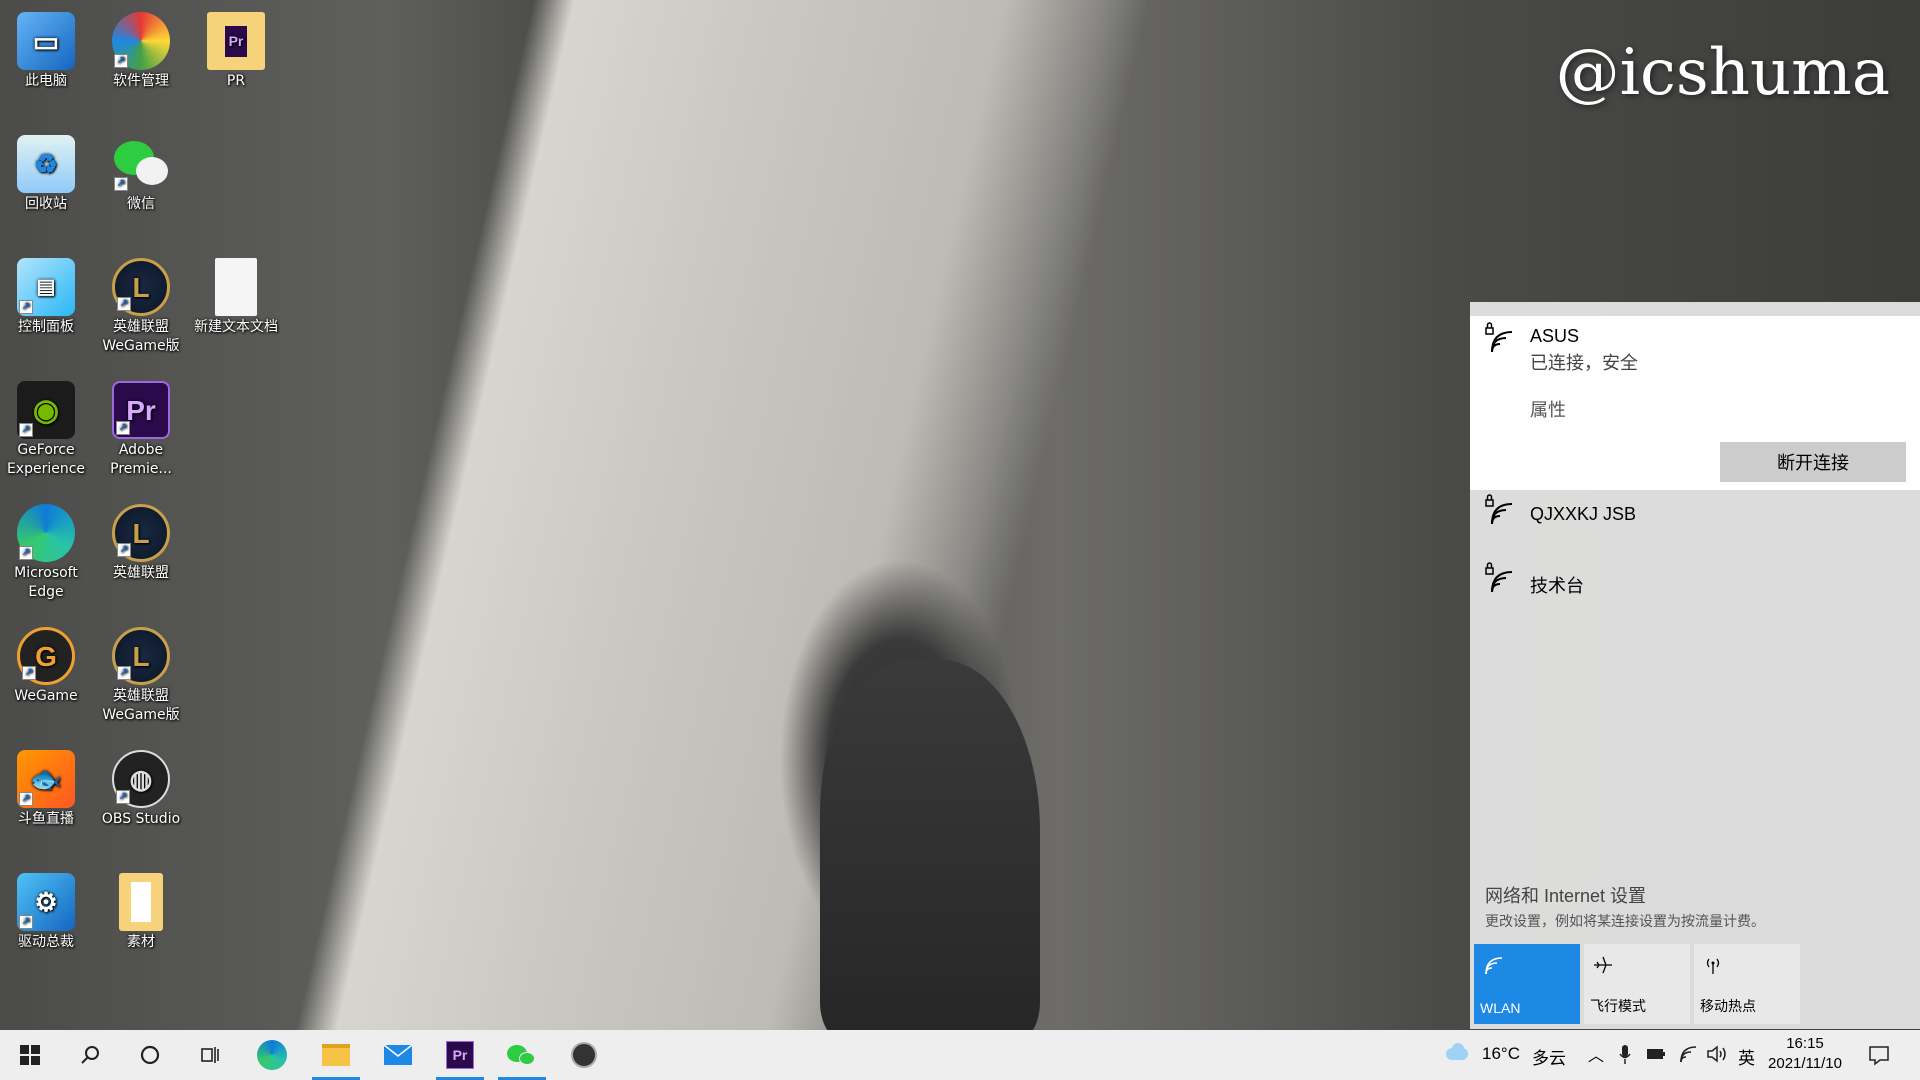  I want to click on taskbar-wechat, so click(522, 1055).